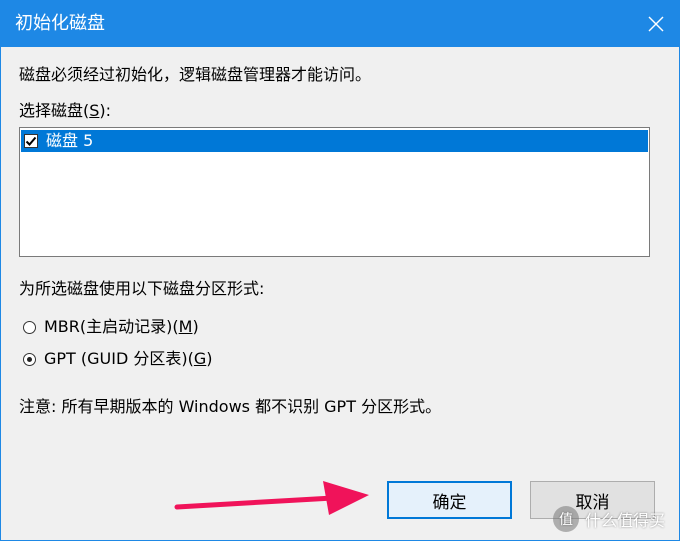 The image size is (680, 541). I want to click on watermark-text: 什么值得买, so click(624, 520).